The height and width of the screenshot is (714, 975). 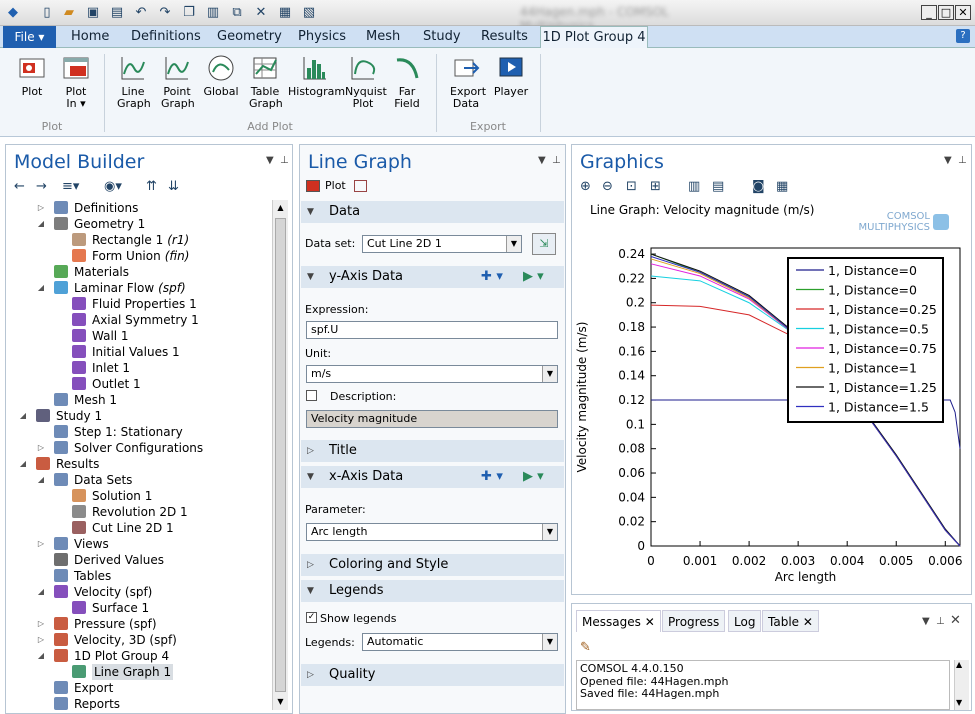 What do you see at coordinates (504, 37) in the screenshot?
I see `tab-results: Results` at bounding box center [504, 37].